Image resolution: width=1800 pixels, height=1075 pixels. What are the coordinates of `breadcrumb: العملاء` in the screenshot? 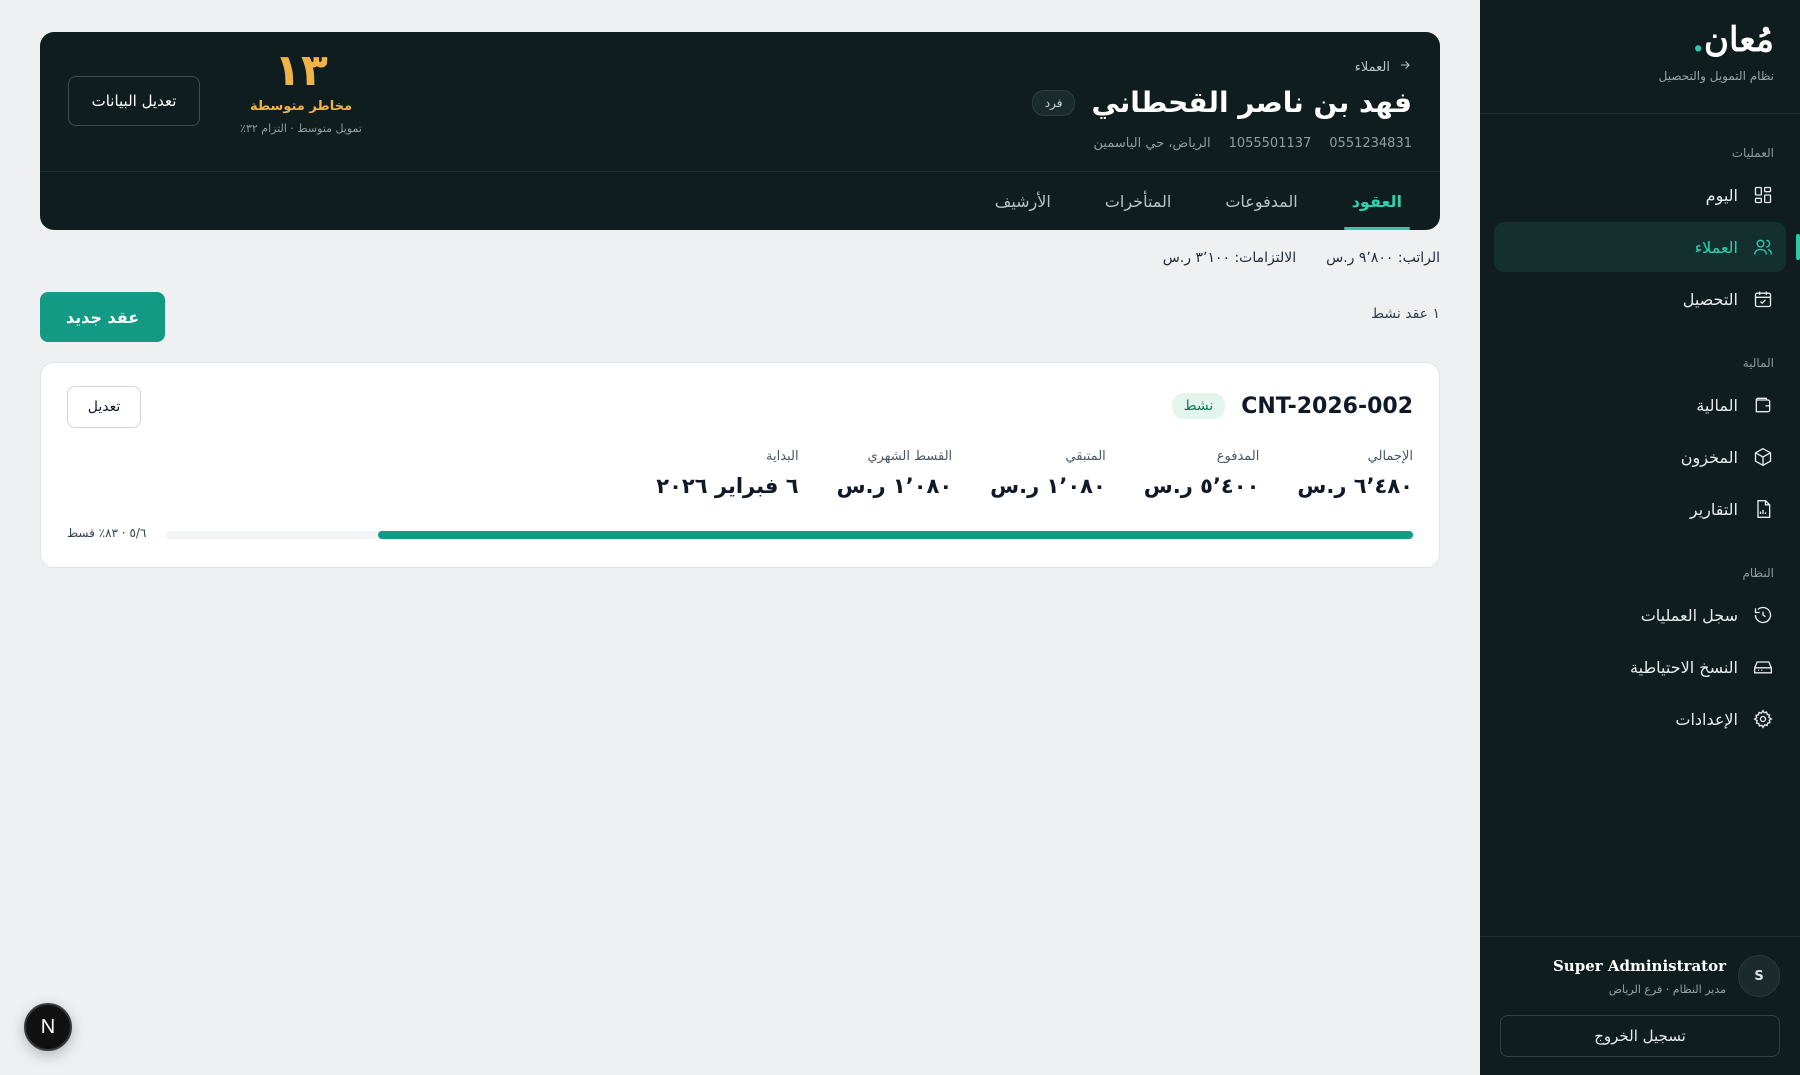 It's located at (1383, 67).